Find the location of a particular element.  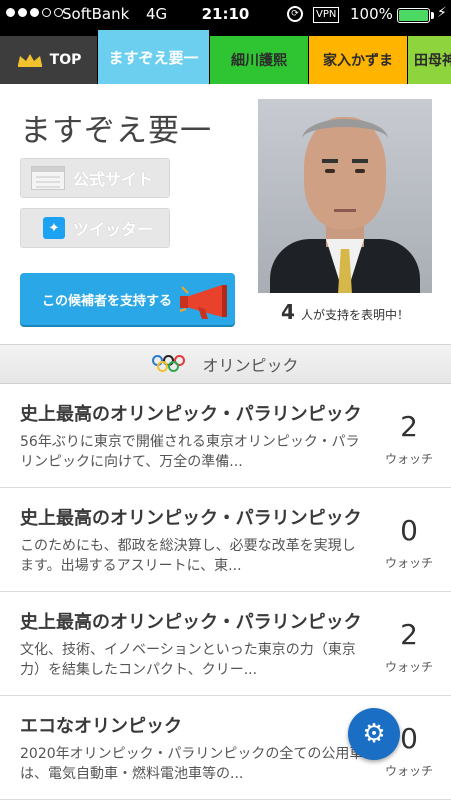

tab-ieiri-label: 家入かずま is located at coordinates (358, 61).